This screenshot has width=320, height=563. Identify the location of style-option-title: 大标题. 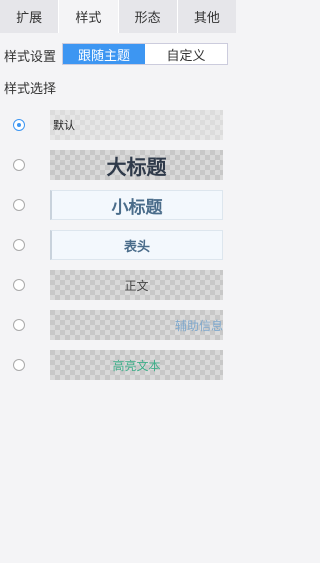
(118, 165).